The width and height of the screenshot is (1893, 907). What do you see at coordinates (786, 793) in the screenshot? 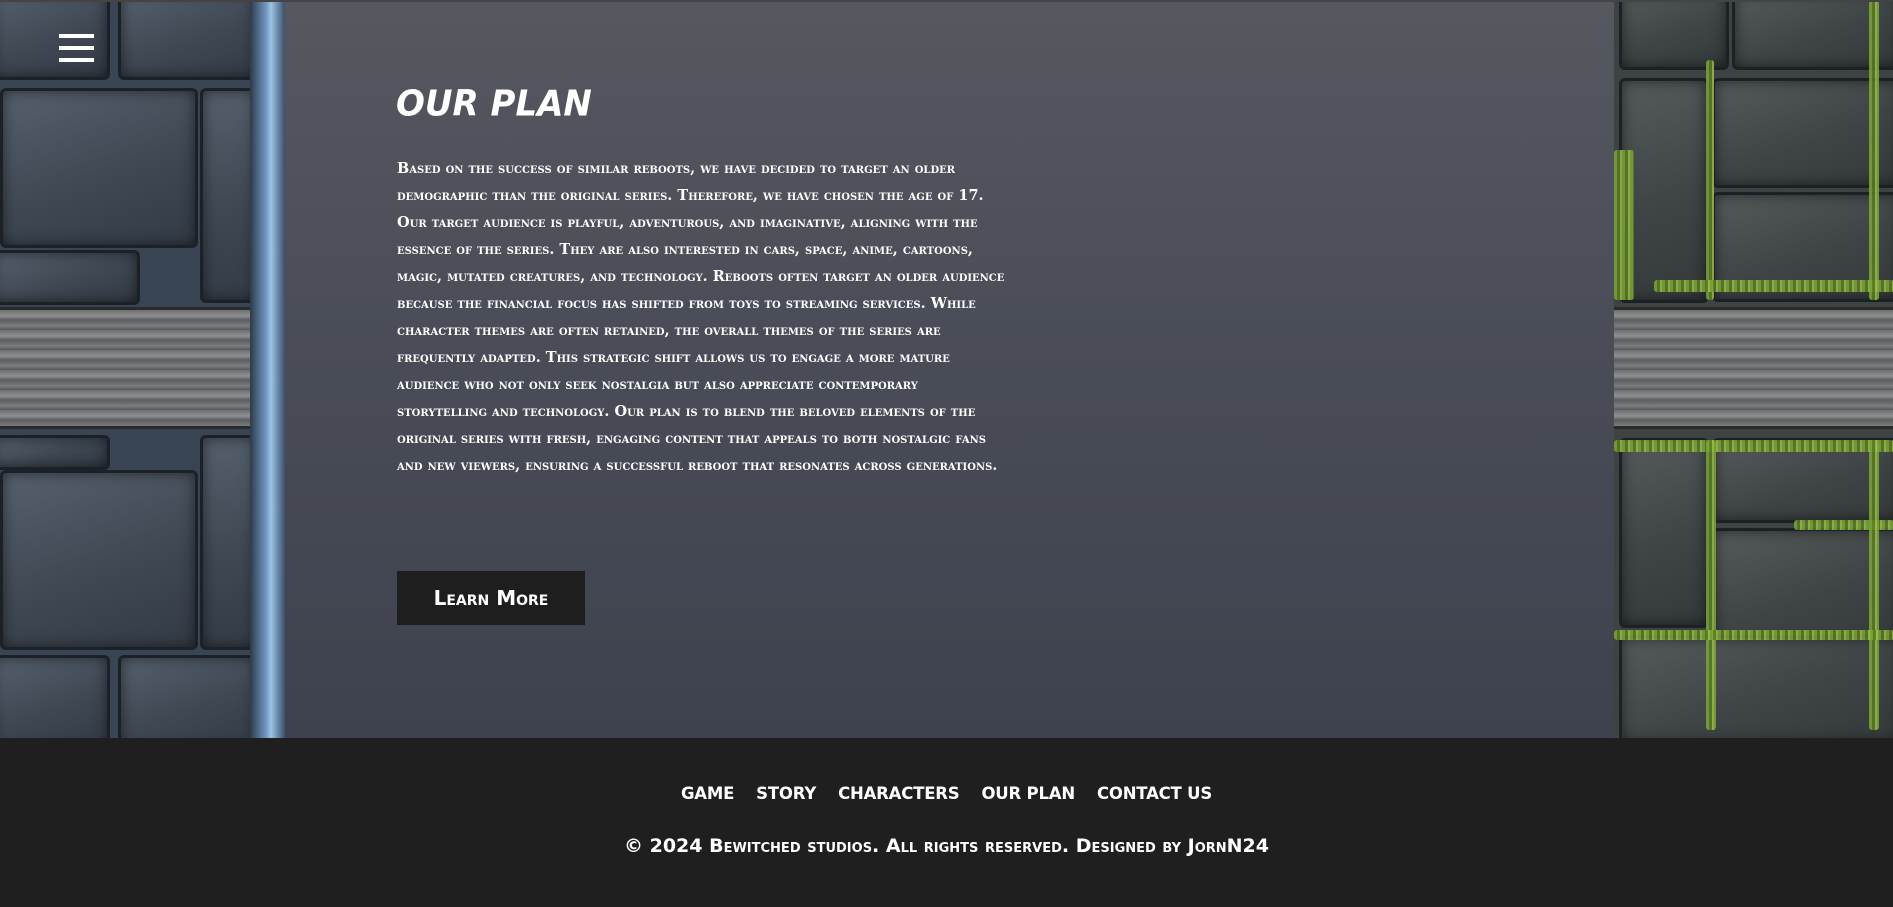
I see `footer-link-story: STORY` at bounding box center [786, 793].